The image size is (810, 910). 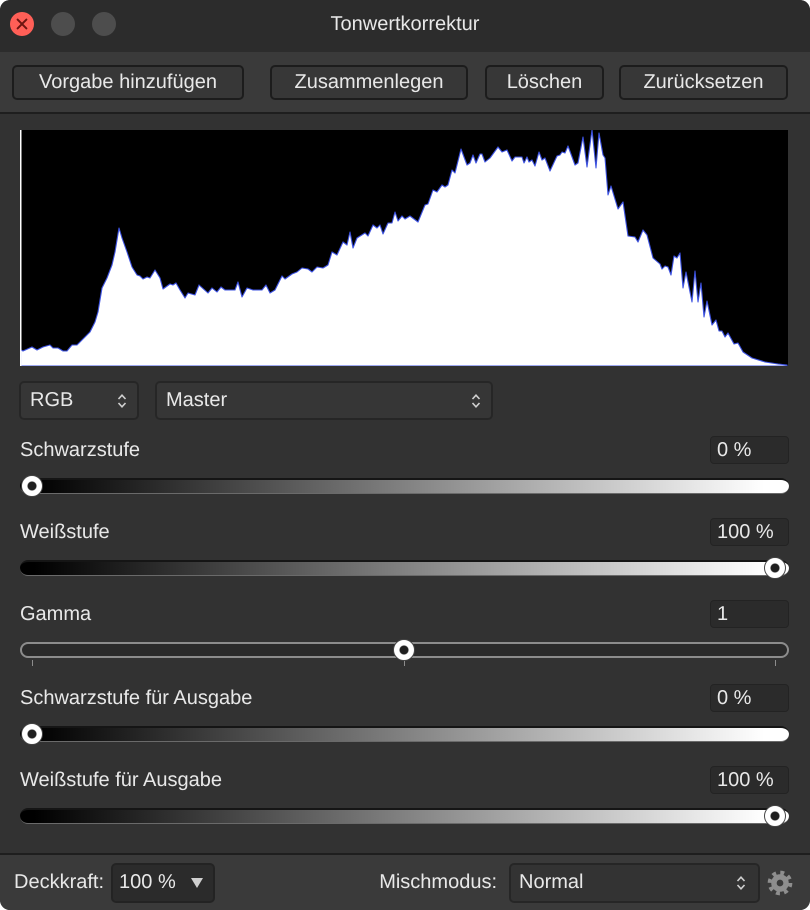 I want to click on slider-label: Schwarzstufe für Ausgabe, so click(x=136, y=698).